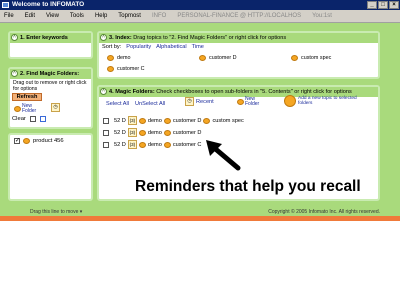 This screenshot has height=300, width=400. I want to click on recent-button: ◷ Recent, so click(199, 101).